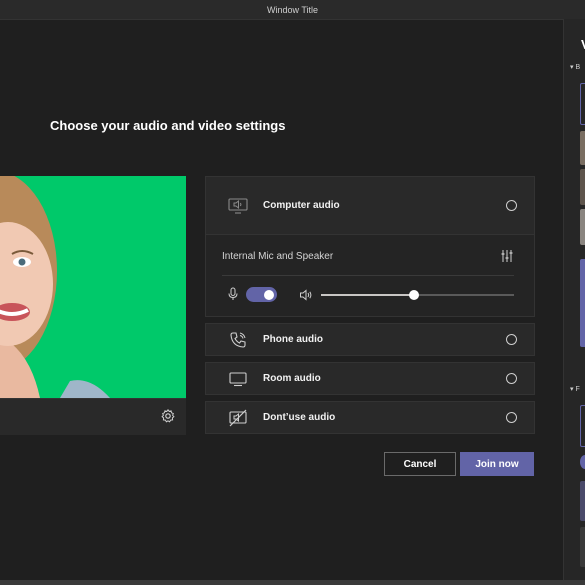  Describe the element at coordinates (583, 44) in the screenshot. I see `side-panel-title: V` at that location.